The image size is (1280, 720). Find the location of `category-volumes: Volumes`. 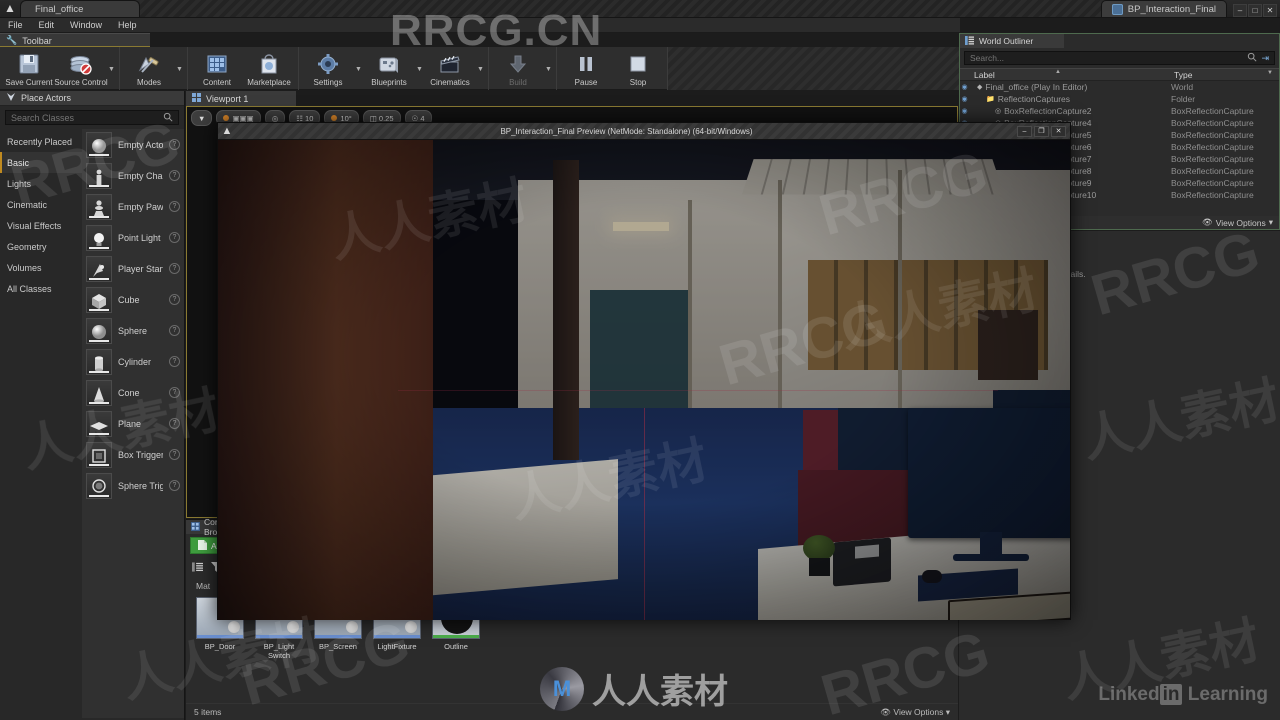

category-volumes: Volumes is located at coordinates (41, 267).